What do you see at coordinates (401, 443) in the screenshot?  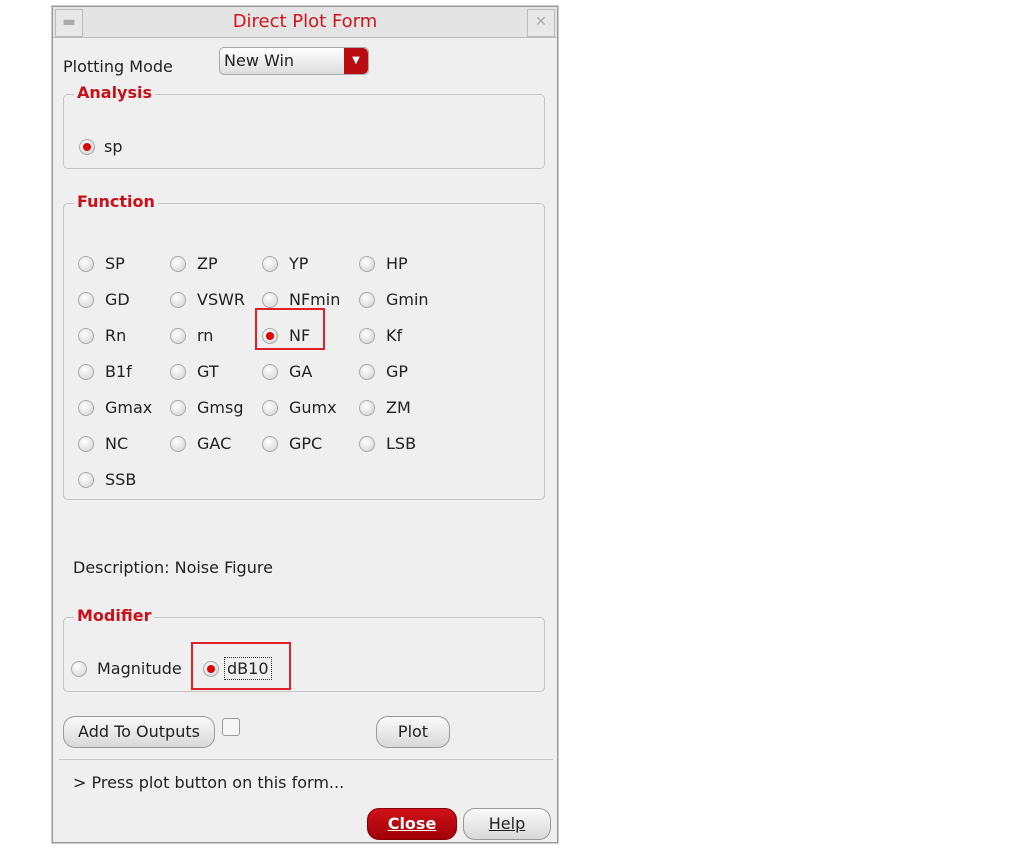 I see `radio-lsb-label: LSB` at bounding box center [401, 443].